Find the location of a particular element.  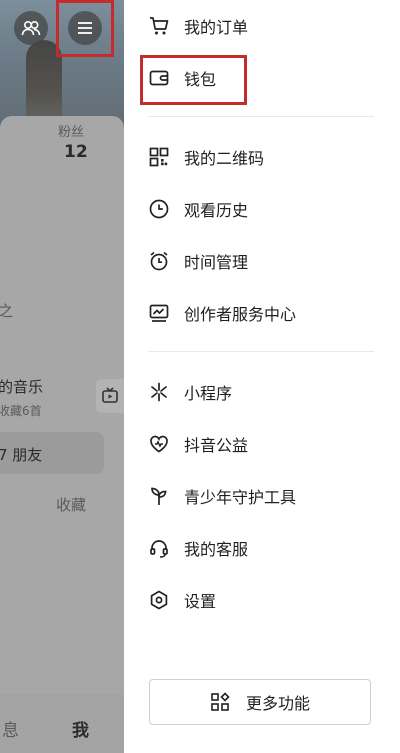

menu-item-orders: 我的订单 is located at coordinates (198, 26).